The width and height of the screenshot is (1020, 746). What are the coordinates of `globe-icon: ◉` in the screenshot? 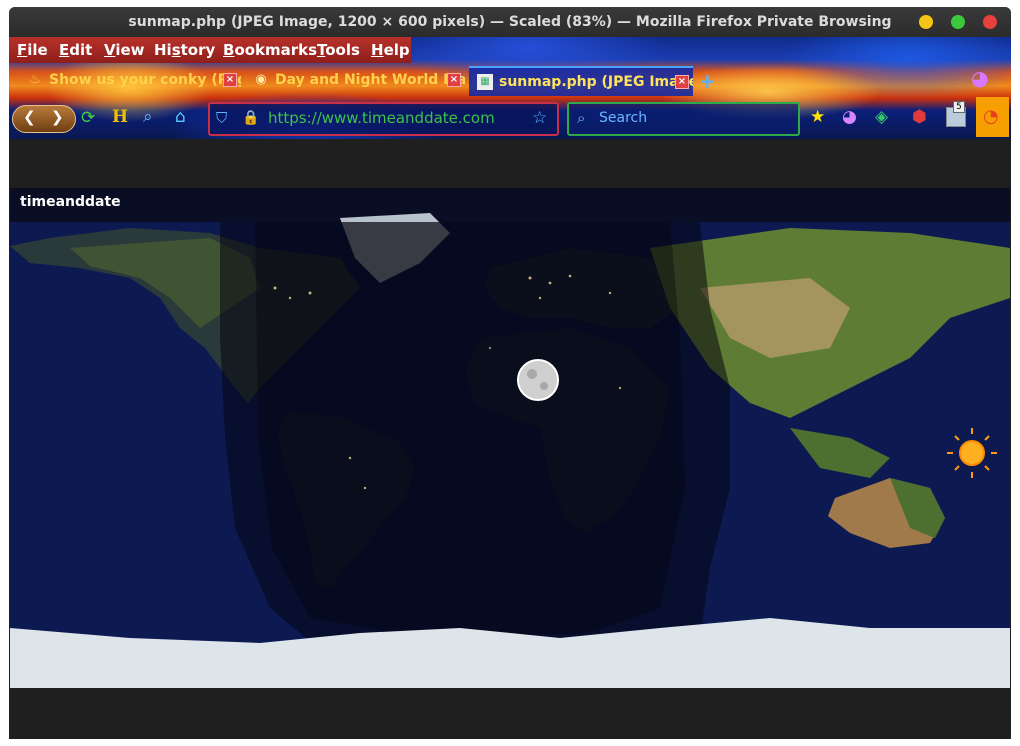 It's located at (261, 79).